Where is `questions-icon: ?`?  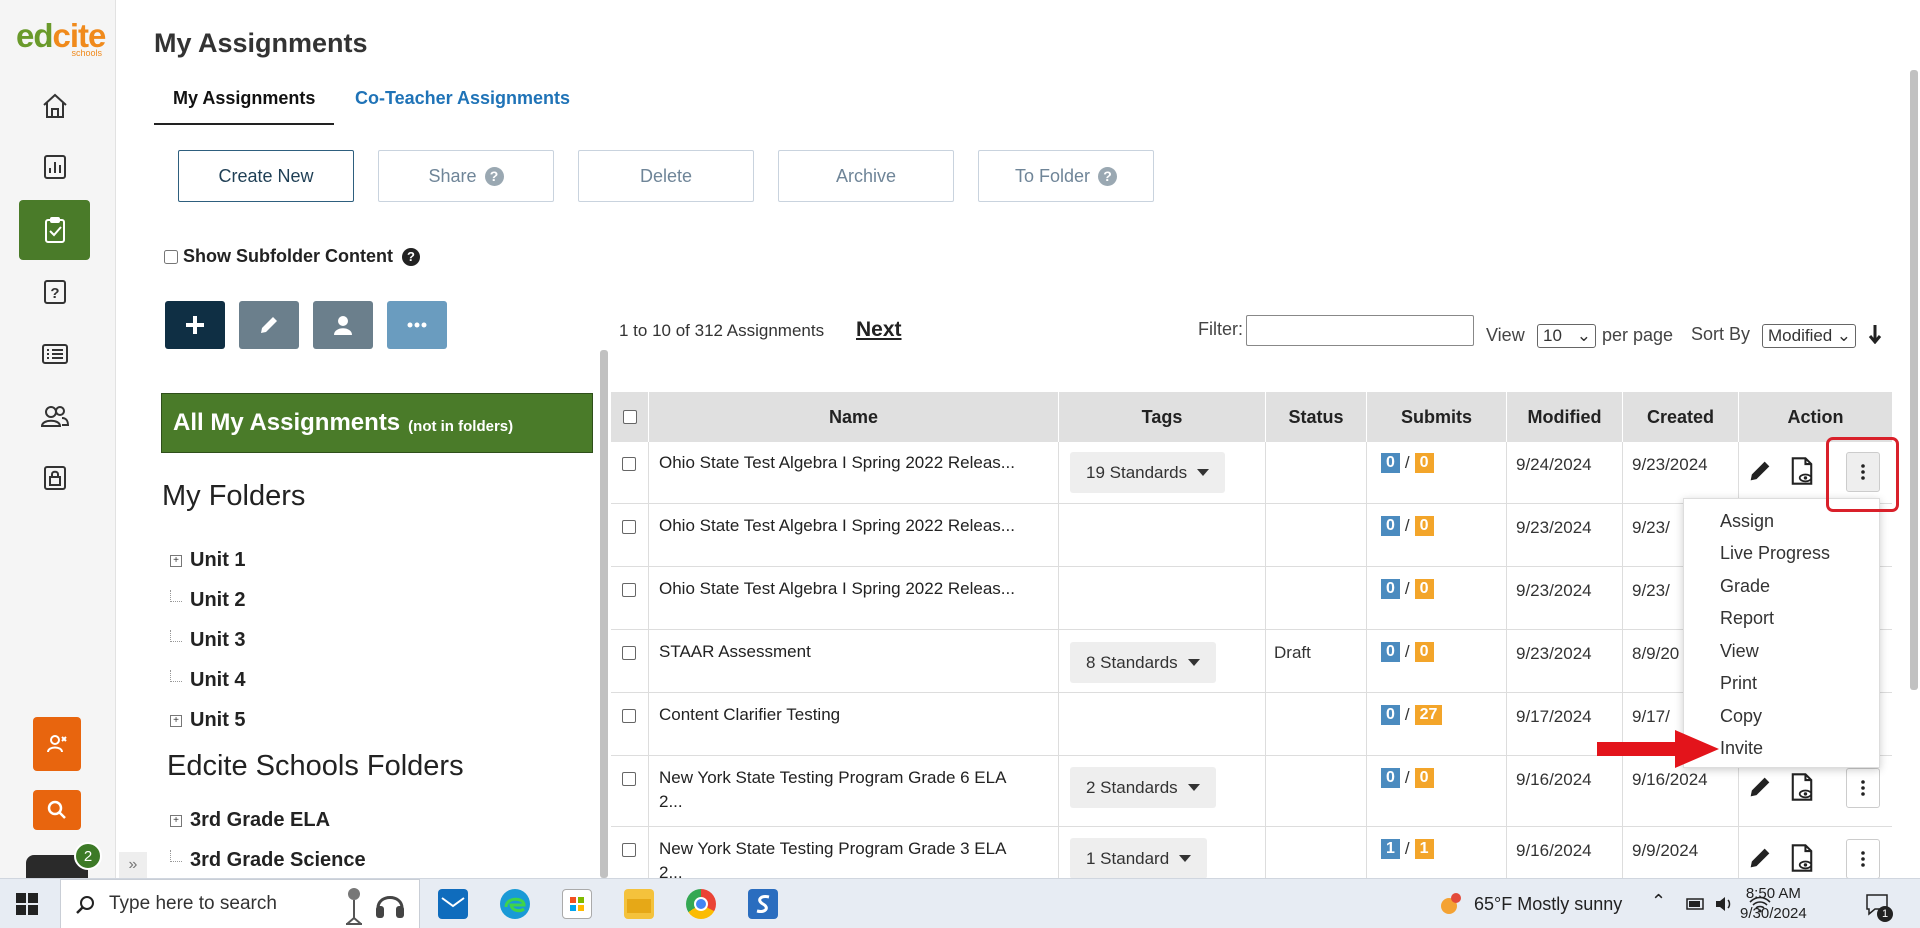
questions-icon: ? is located at coordinates (54, 292).